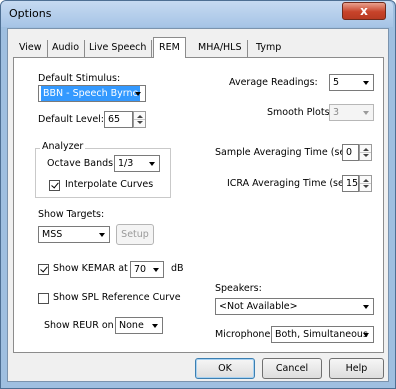  I want to click on default-stimulus-value: BBN - Speech Byrne, so click(91, 93).